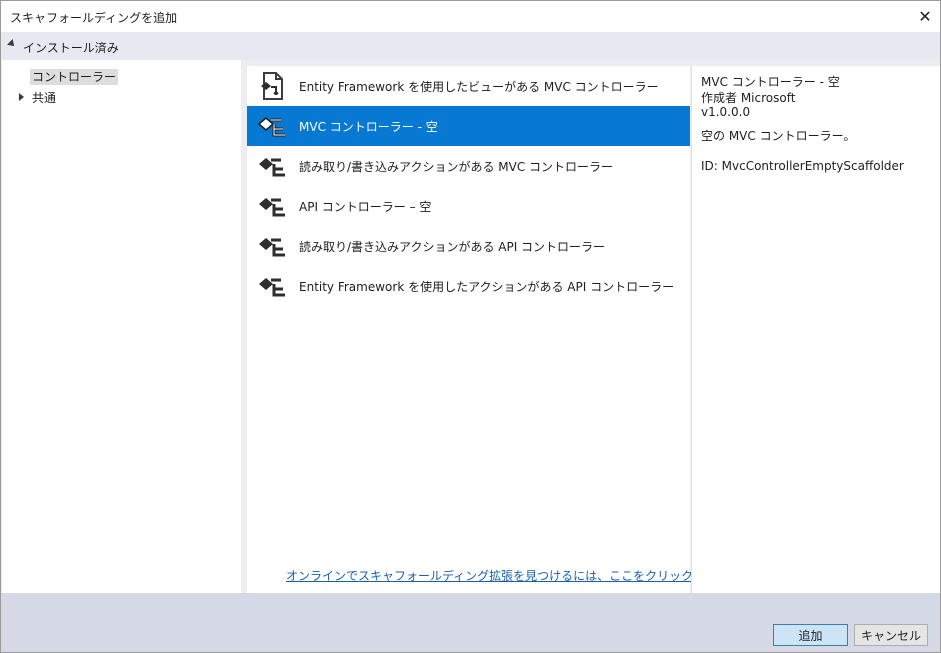  Describe the element at coordinates (479, 86) in the screenshot. I see `list-item-label: Entity Framework を使用したビューがある MVC コントローラー` at that location.